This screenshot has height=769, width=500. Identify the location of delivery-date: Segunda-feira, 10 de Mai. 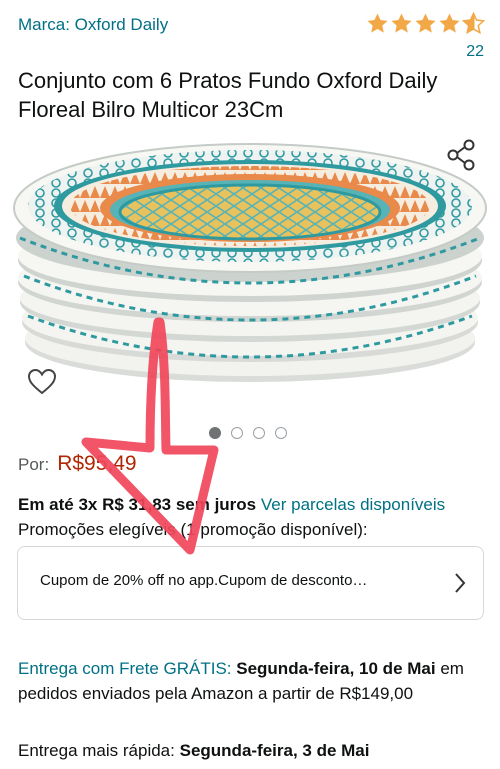
(336, 668).